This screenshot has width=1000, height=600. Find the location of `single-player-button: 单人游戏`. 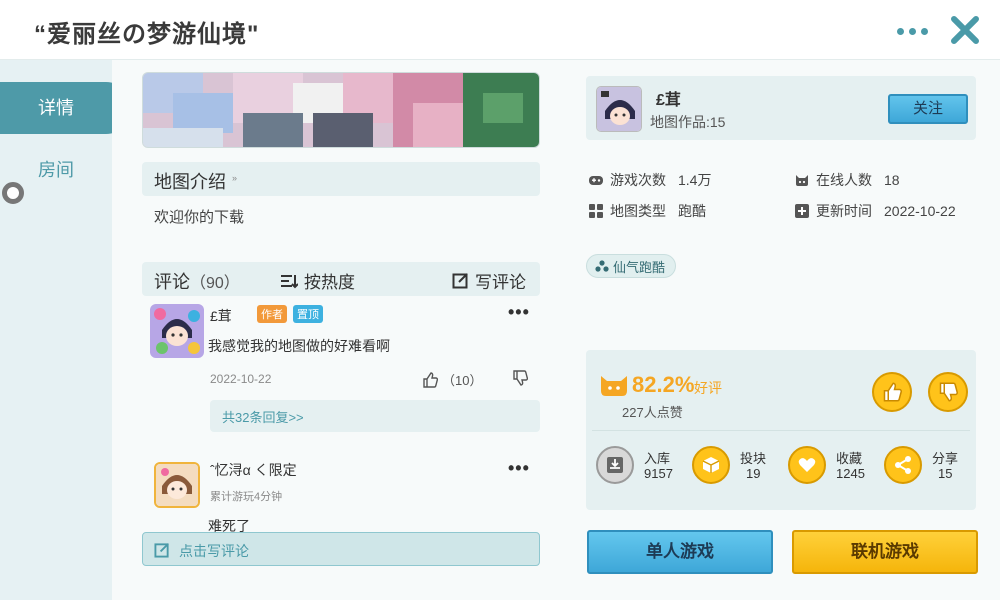

single-player-button: 单人游戏 is located at coordinates (680, 552).